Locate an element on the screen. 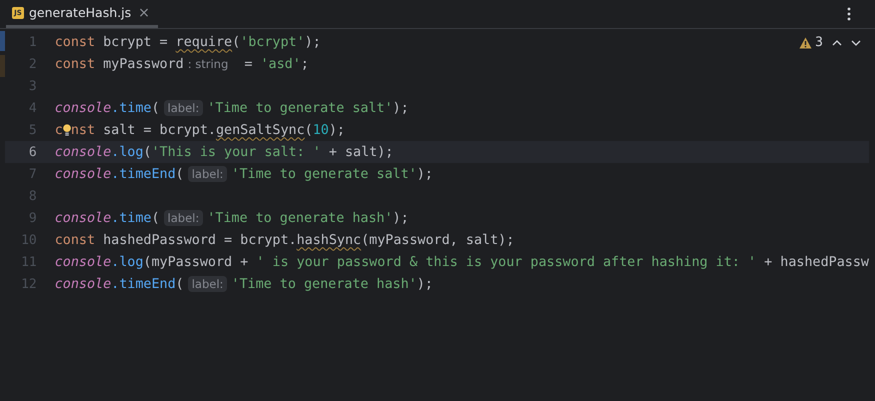 The image size is (875, 401). code-line: console.time( label: 'Time to generate salt'); is located at coordinates (231, 108).